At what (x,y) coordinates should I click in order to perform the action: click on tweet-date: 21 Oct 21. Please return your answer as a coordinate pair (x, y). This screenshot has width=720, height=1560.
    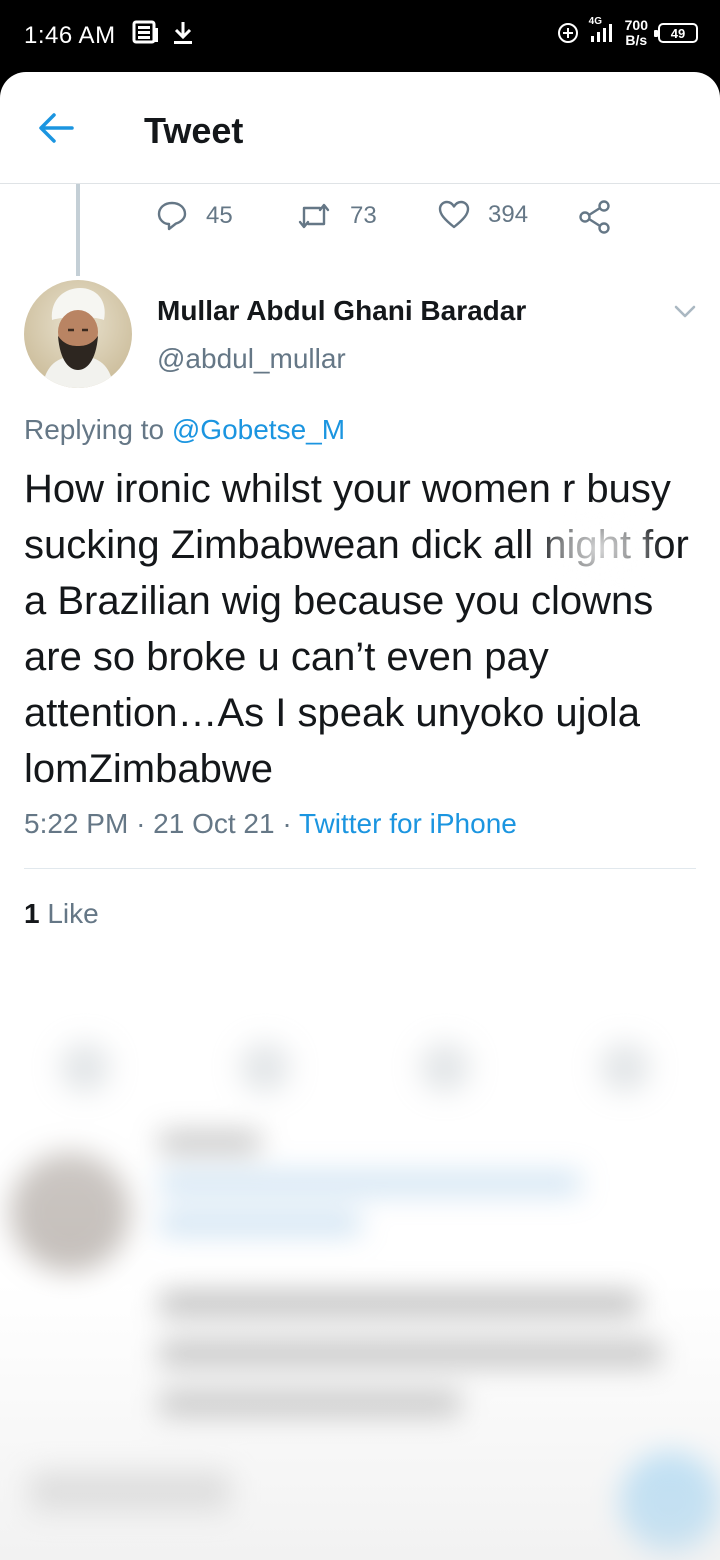
    Looking at the image, I should click on (214, 823).